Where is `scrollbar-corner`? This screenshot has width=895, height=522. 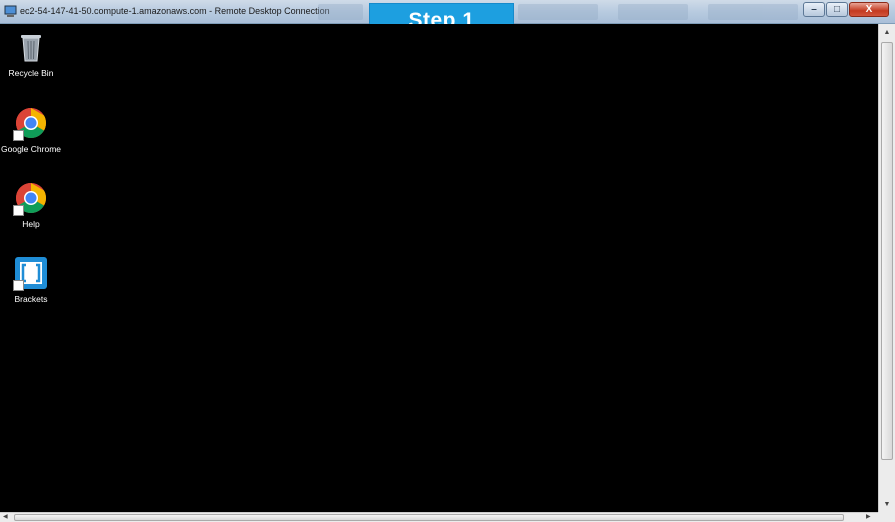
scrollbar-corner is located at coordinates (886, 517).